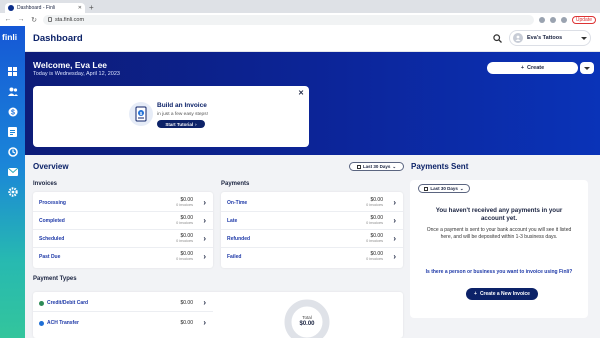 The image size is (600, 338). Describe the element at coordinates (307, 324) in the screenshot. I see `donut-total-value: $0.00` at that location.